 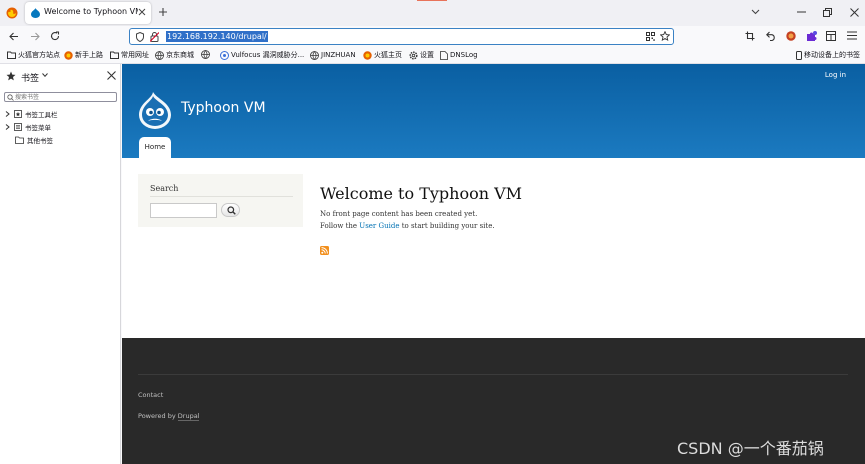 I want to click on bookmark-item: 火狐官方站点, so click(x=33, y=55).